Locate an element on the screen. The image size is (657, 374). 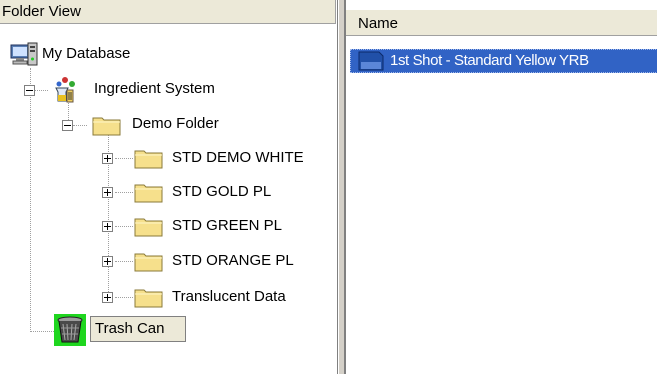
folder-view-header: Folder View is located at coordinates (168, 12).